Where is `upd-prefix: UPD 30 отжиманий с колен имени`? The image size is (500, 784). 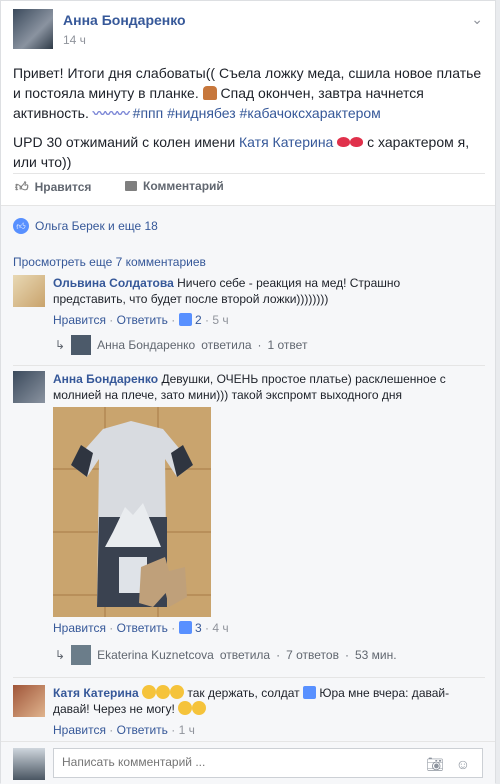
upd-prefix: UPD 30 отжиманий с колен имени is located at coordinates (124, 142).